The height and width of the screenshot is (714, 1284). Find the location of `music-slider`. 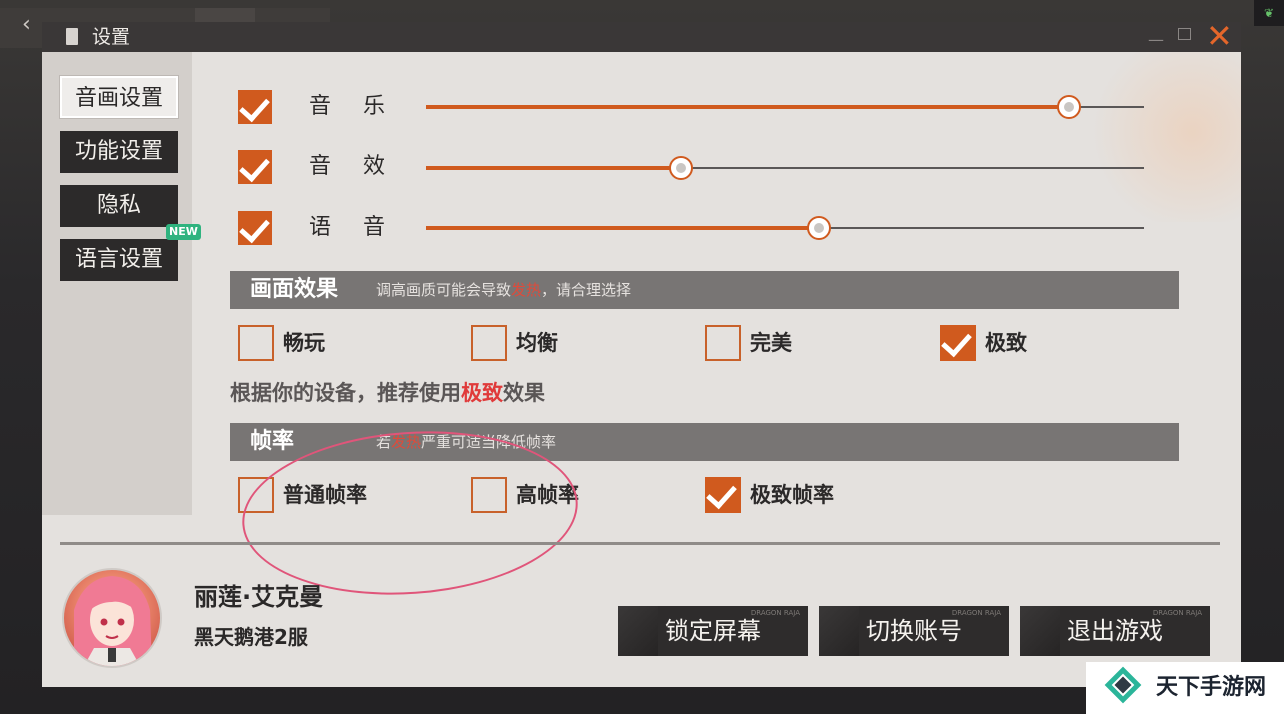

music-slider is located at coordinates (785, 107).